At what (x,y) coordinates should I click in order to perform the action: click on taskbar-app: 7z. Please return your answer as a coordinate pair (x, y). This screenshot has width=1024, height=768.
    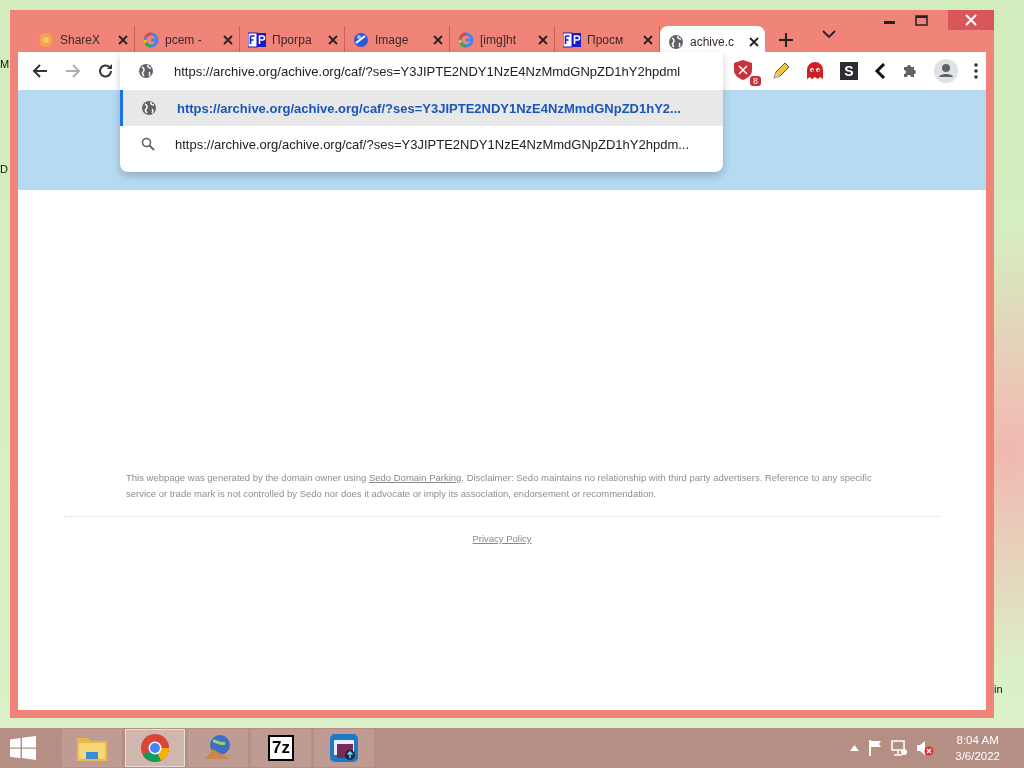
    Looking at the image, I should click on (281, 748).